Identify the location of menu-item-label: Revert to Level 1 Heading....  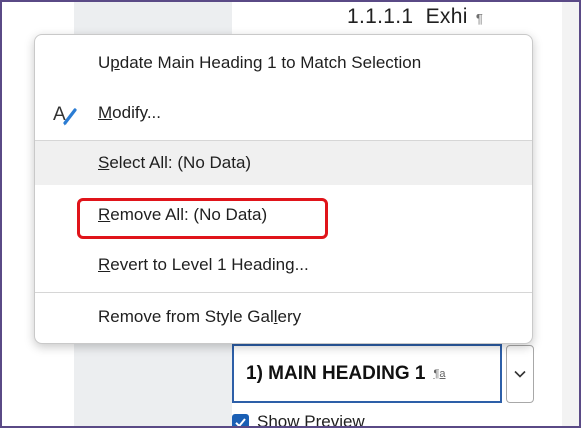
(203, 264).